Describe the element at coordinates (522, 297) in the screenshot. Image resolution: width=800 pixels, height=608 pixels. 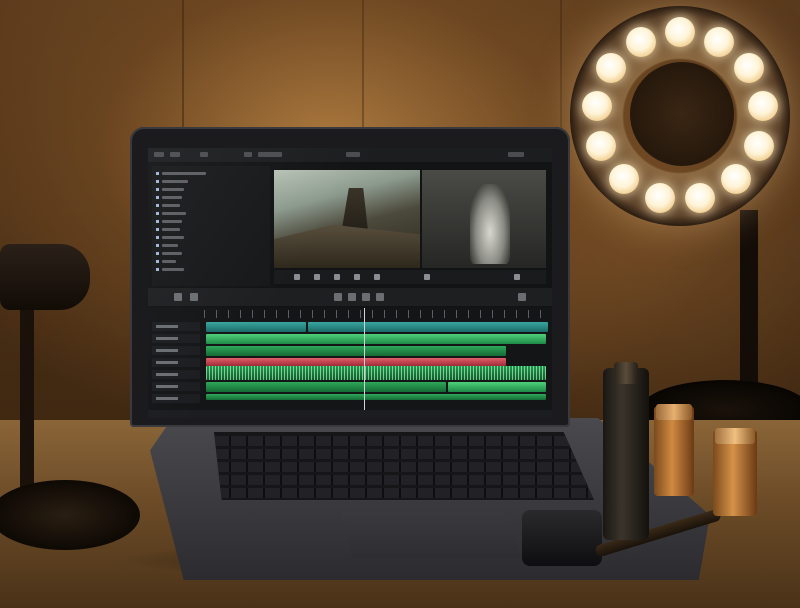
I see `zoom-icon` at that location.